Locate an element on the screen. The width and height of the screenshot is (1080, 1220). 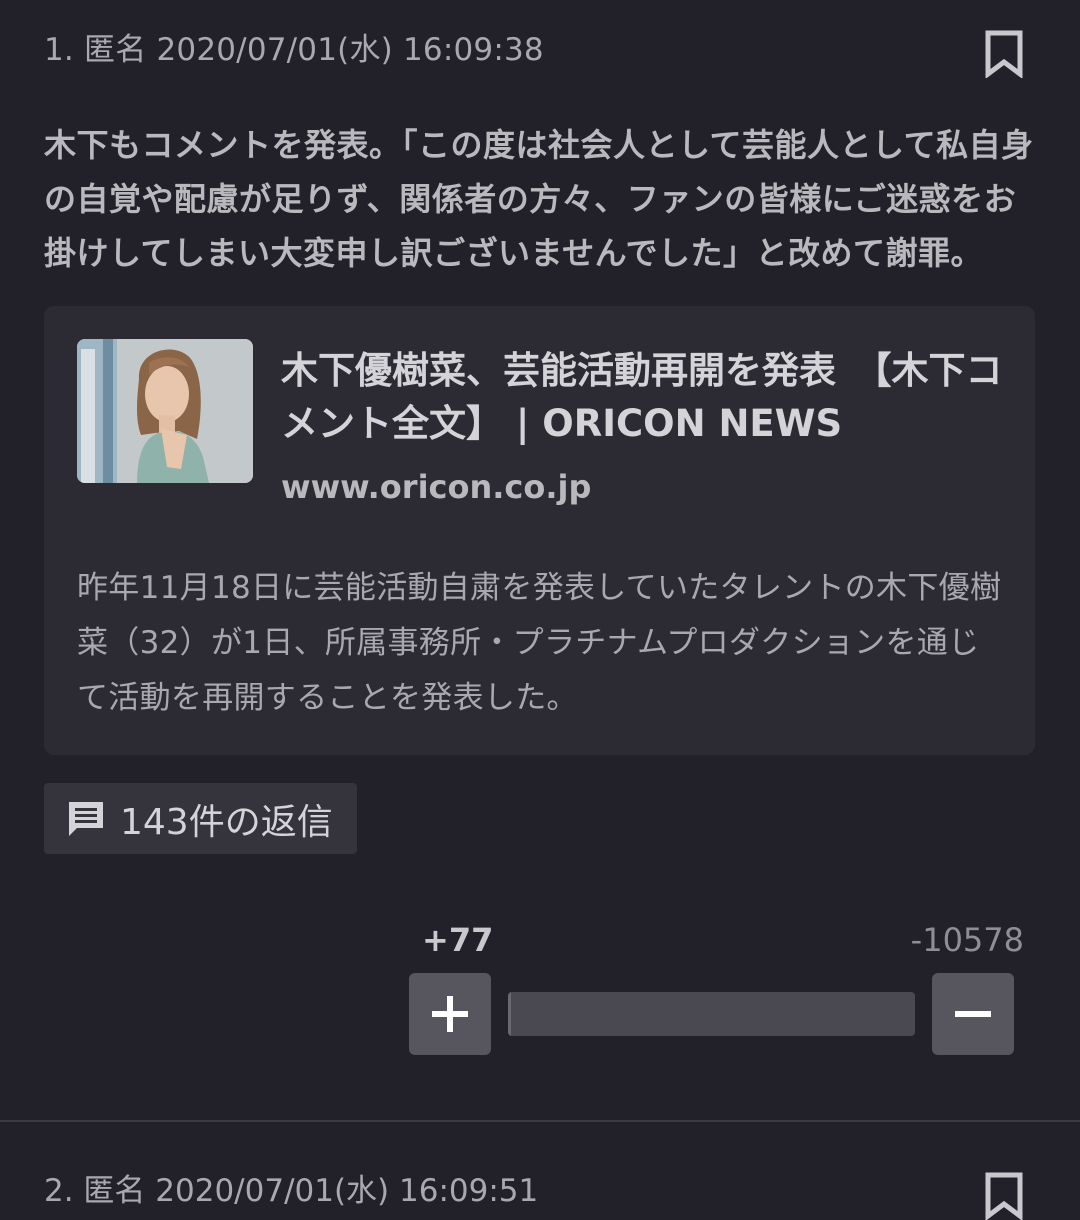
post-header: 1. 匿名 2020/07/01(水) 16:09:38 is located at coordinates (294, 50).